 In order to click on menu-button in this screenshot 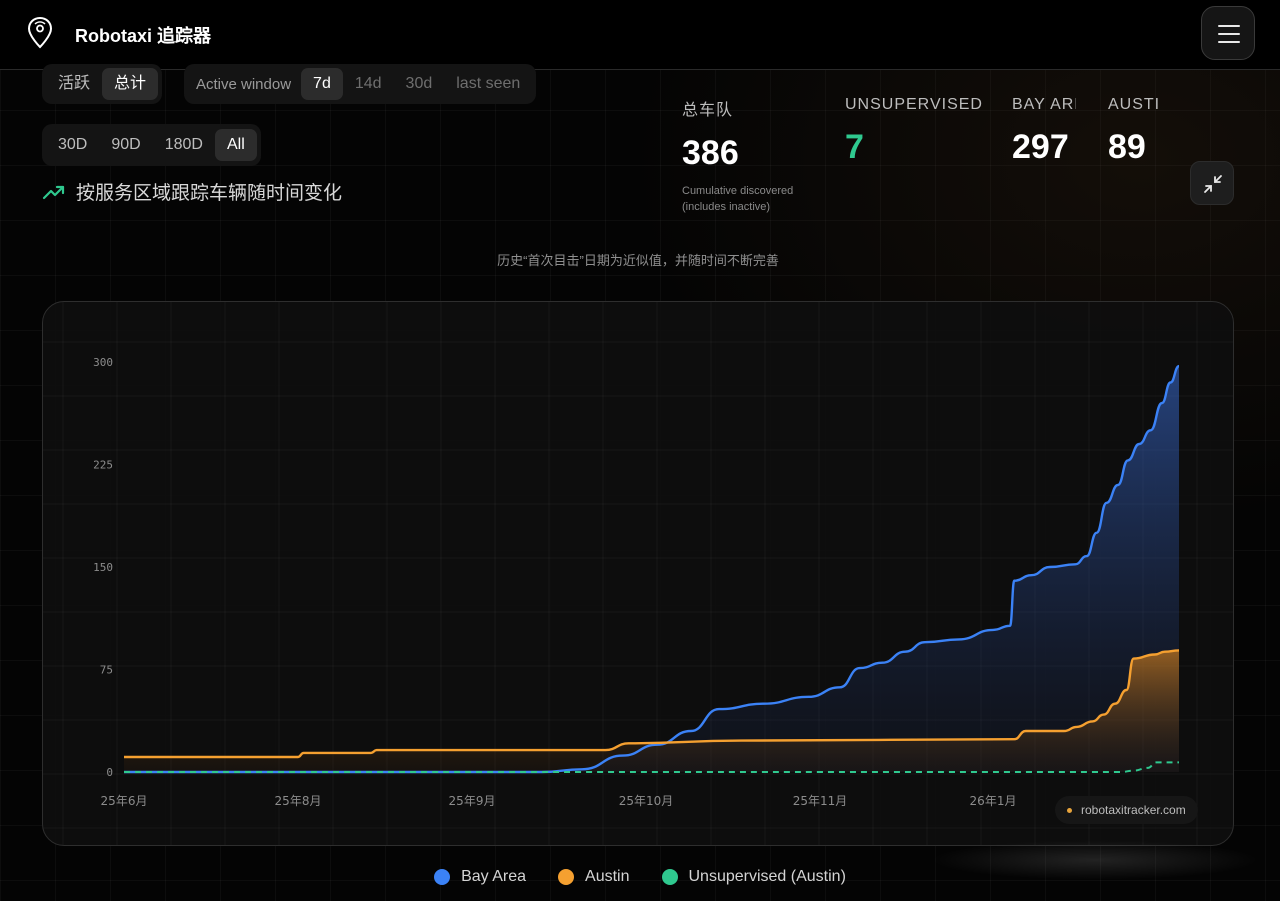, I will do `click(1228, 33)`.